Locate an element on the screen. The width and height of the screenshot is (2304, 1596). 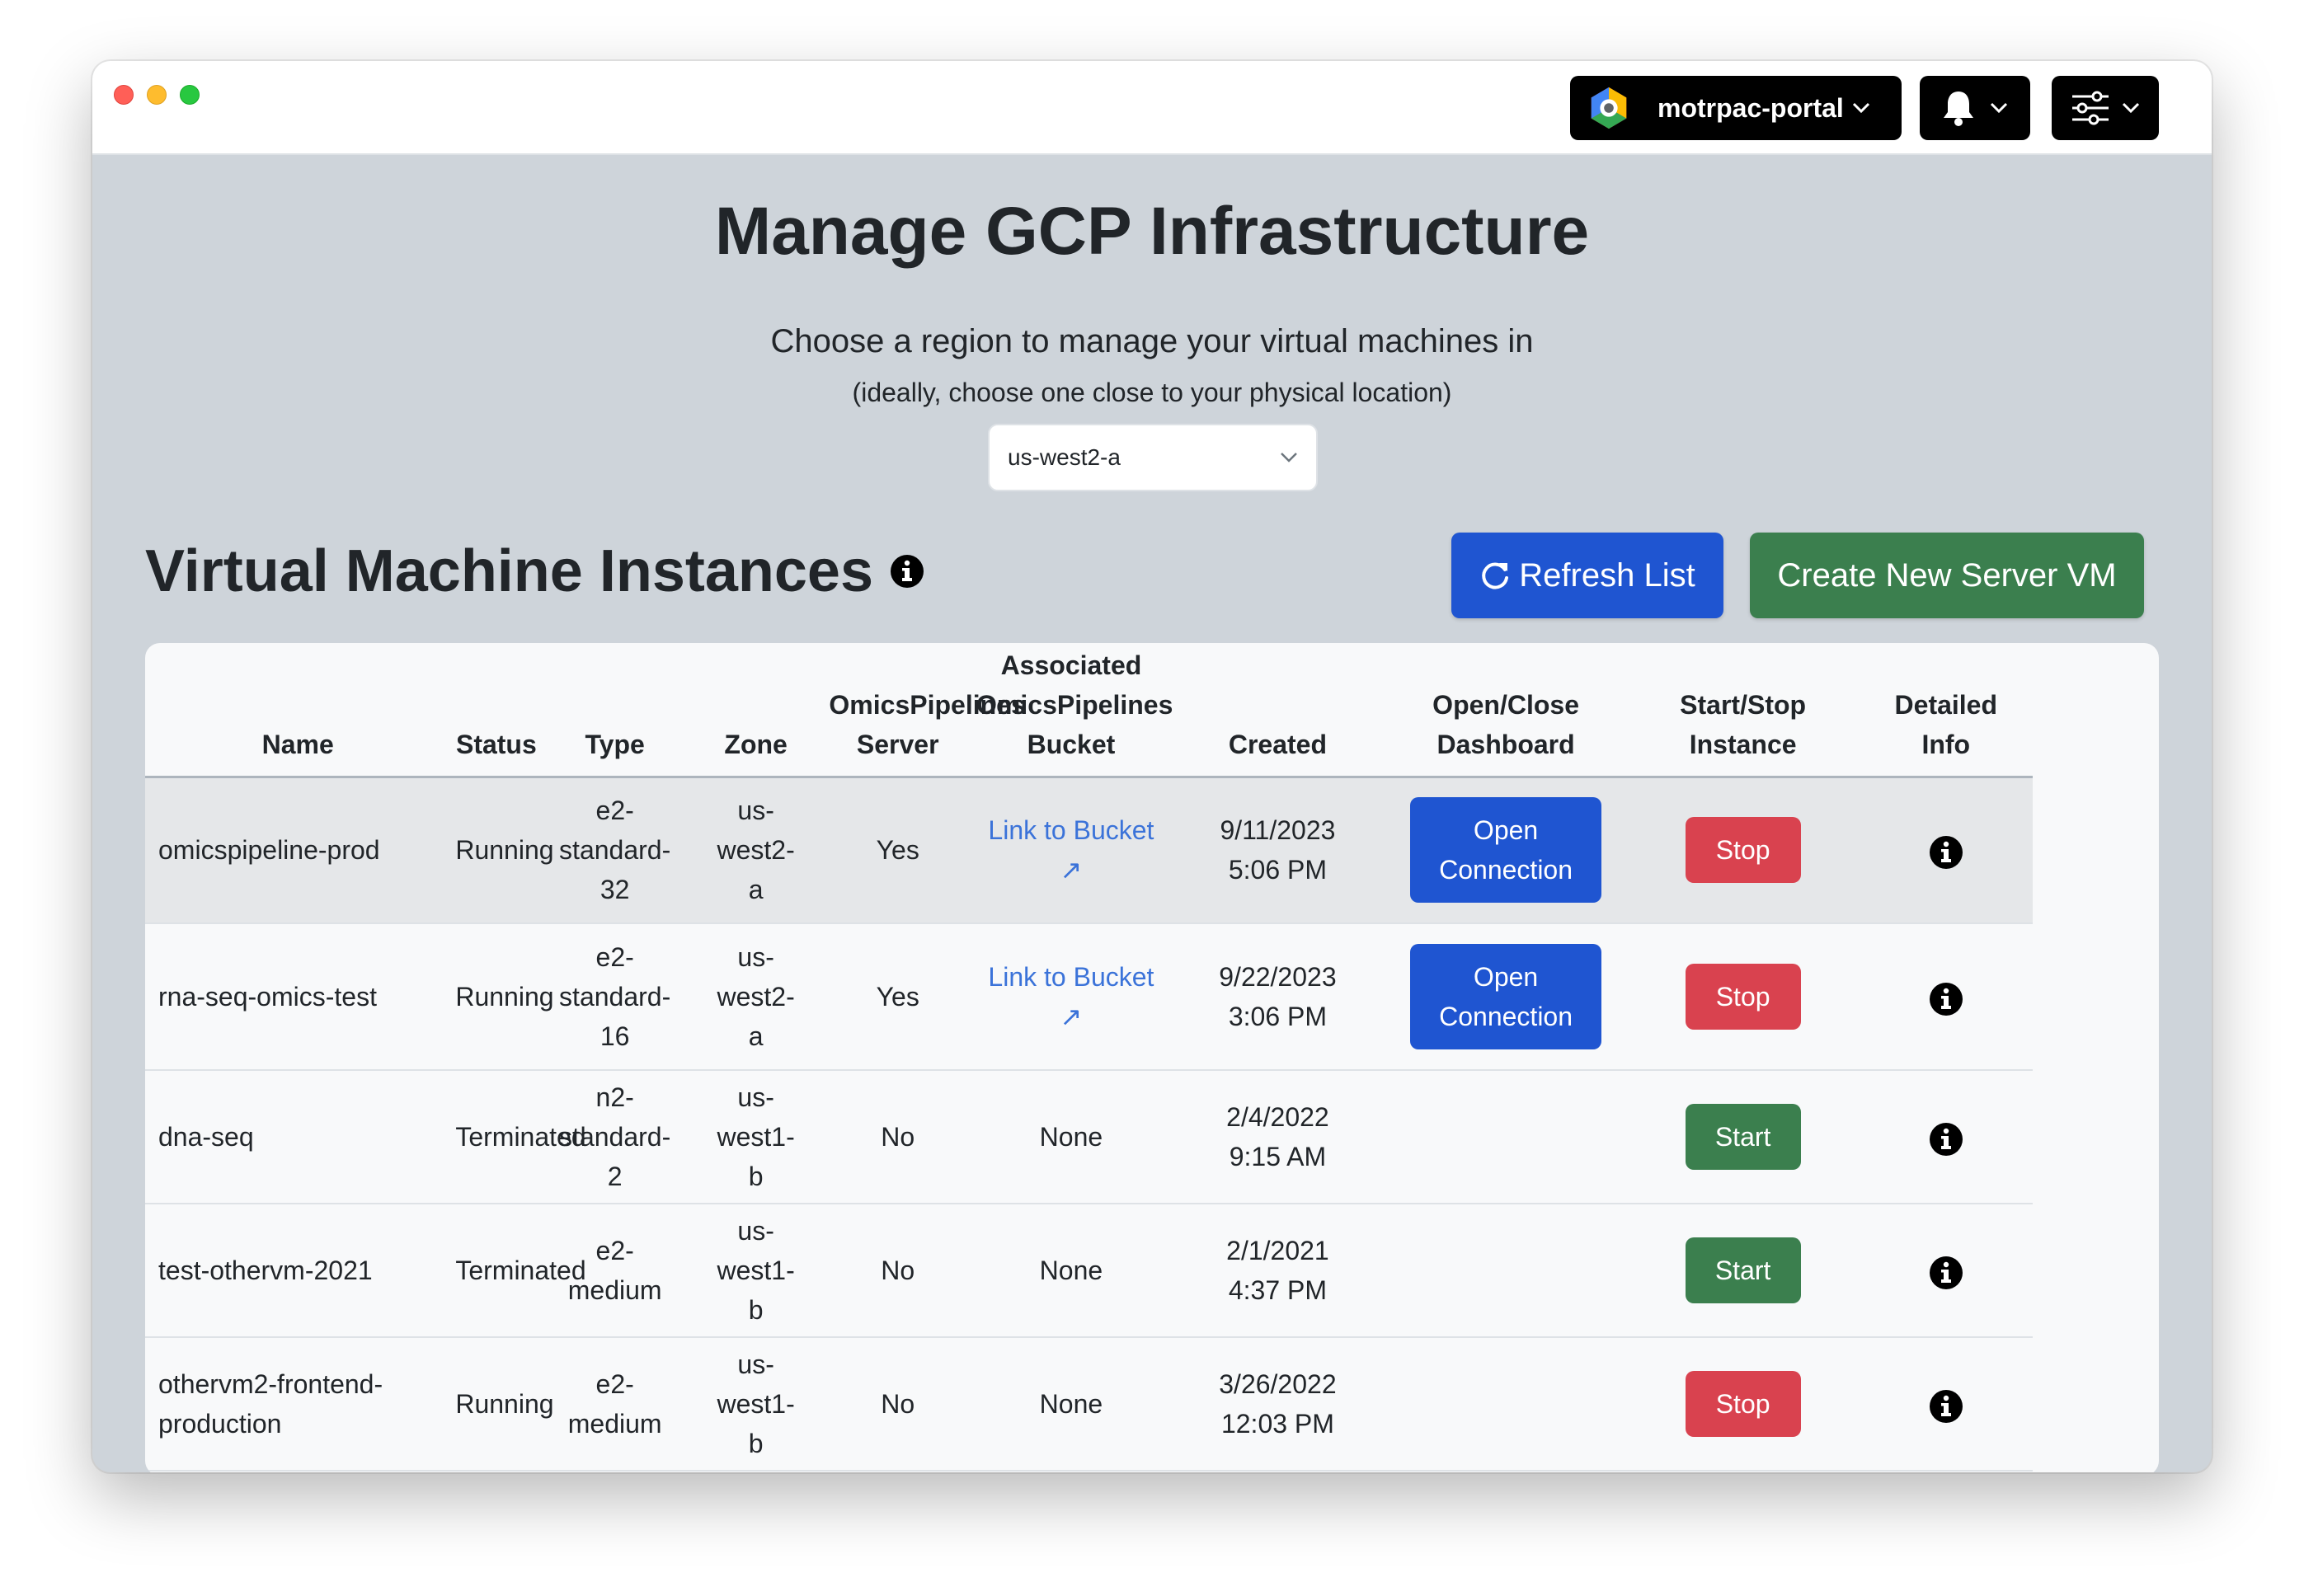
close-window-button is located at coordinates (124, 95).